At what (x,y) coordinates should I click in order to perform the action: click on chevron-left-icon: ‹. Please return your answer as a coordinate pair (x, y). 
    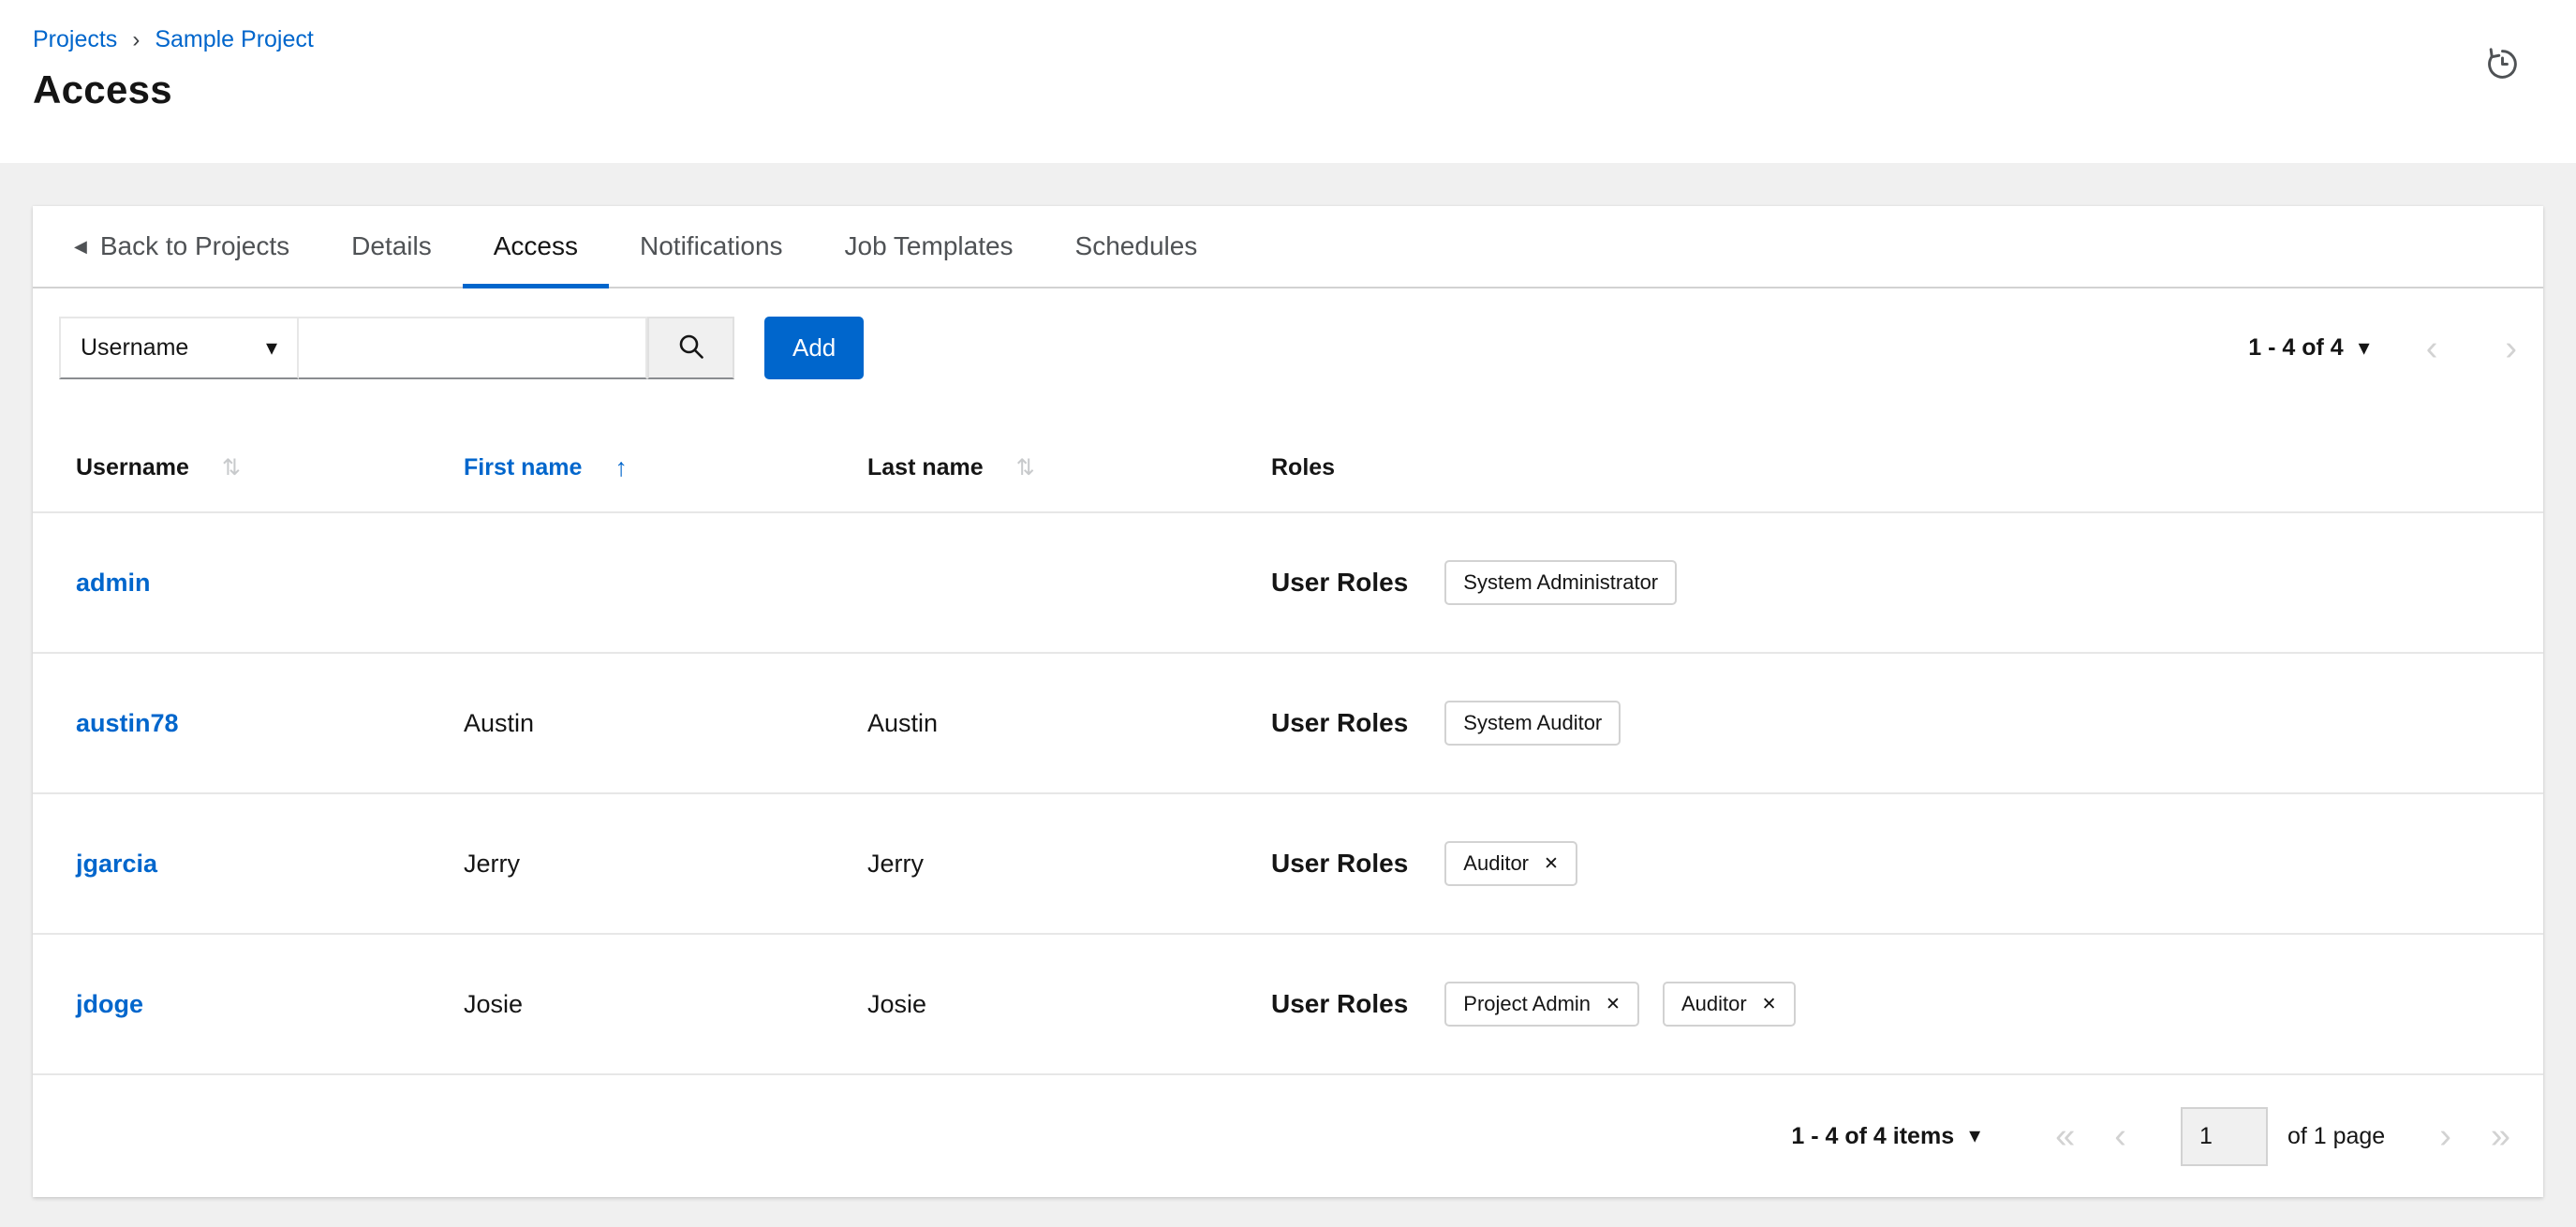
    Looking at the image, I should click on (2120, 1136).